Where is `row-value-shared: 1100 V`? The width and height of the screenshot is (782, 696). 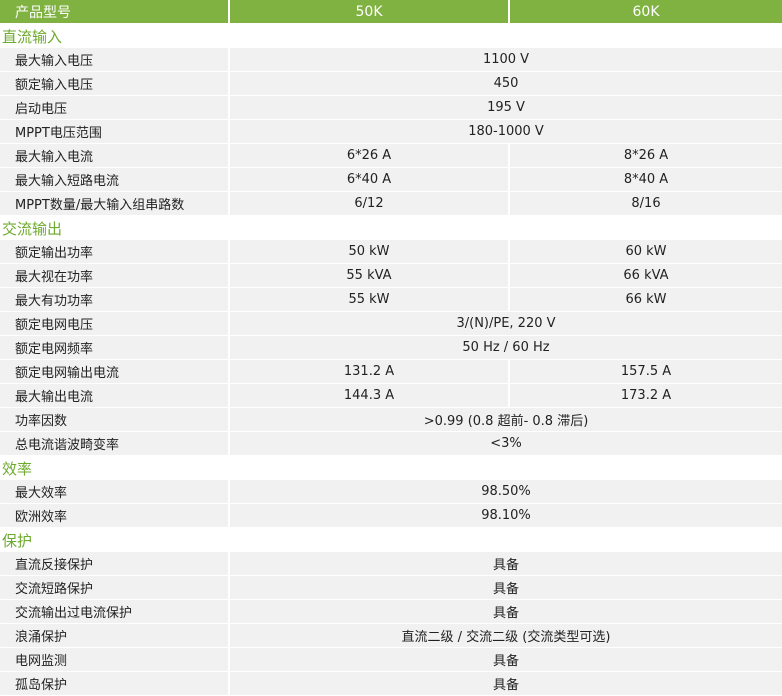 row-value-shared: 1100 V is located at coordinates (506, 59).